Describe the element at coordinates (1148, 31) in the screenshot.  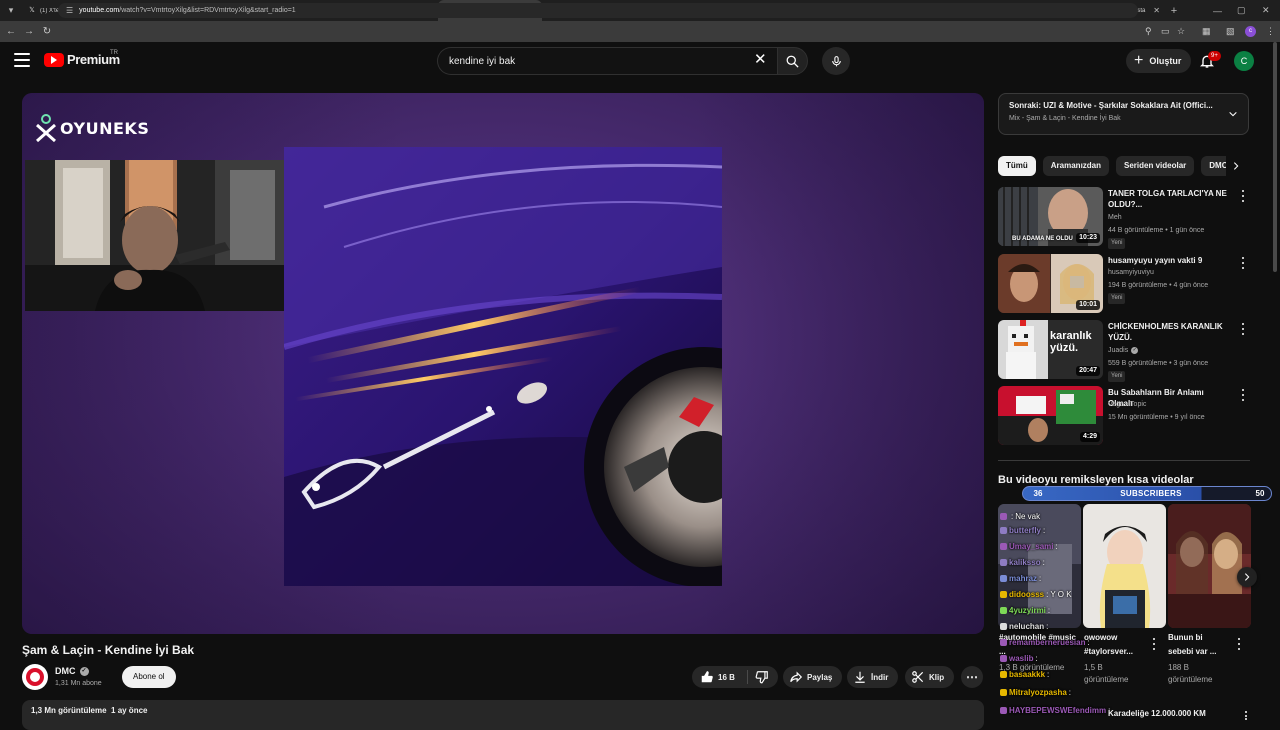
I see `zoom-icon: ⚲` at that location.